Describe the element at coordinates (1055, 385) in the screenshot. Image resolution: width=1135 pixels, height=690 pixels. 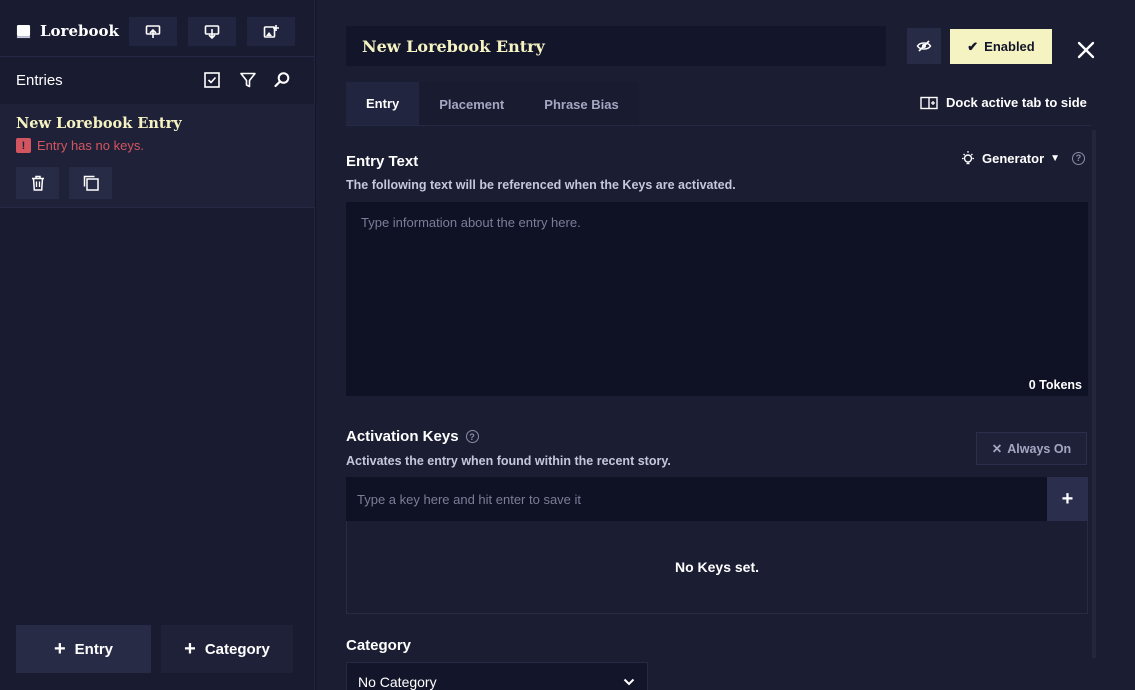
I see `token-count: 0 Tokens` at that location.